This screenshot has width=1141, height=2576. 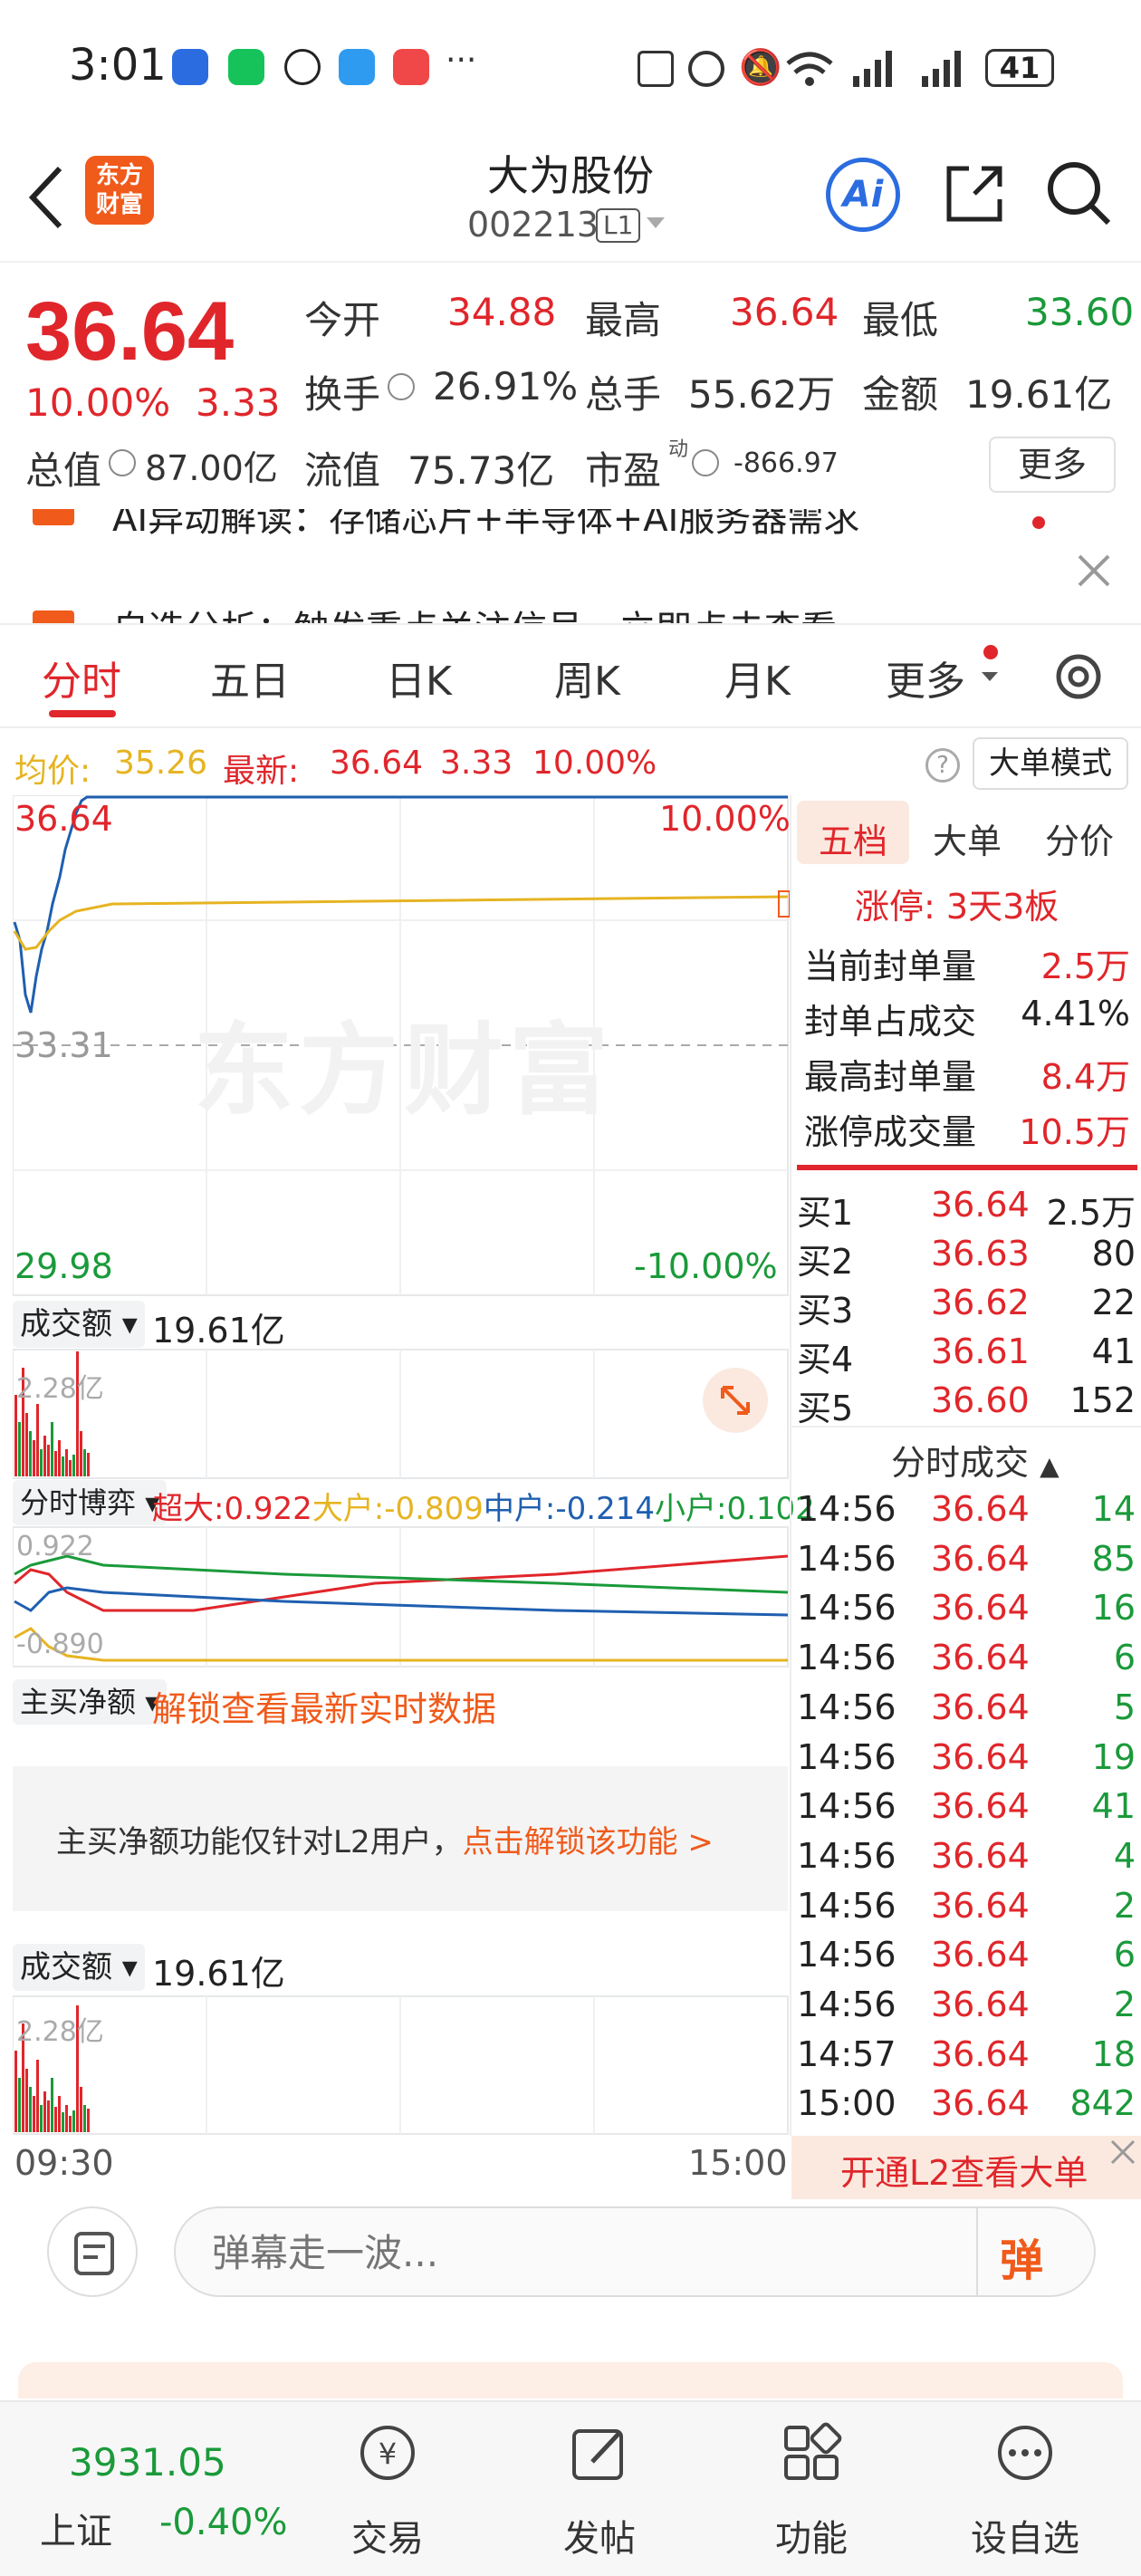 What do you see at coordinates (476, 763) in the screenshot?
I see `latest-change: 3.33` at bounding box center [476, 763].